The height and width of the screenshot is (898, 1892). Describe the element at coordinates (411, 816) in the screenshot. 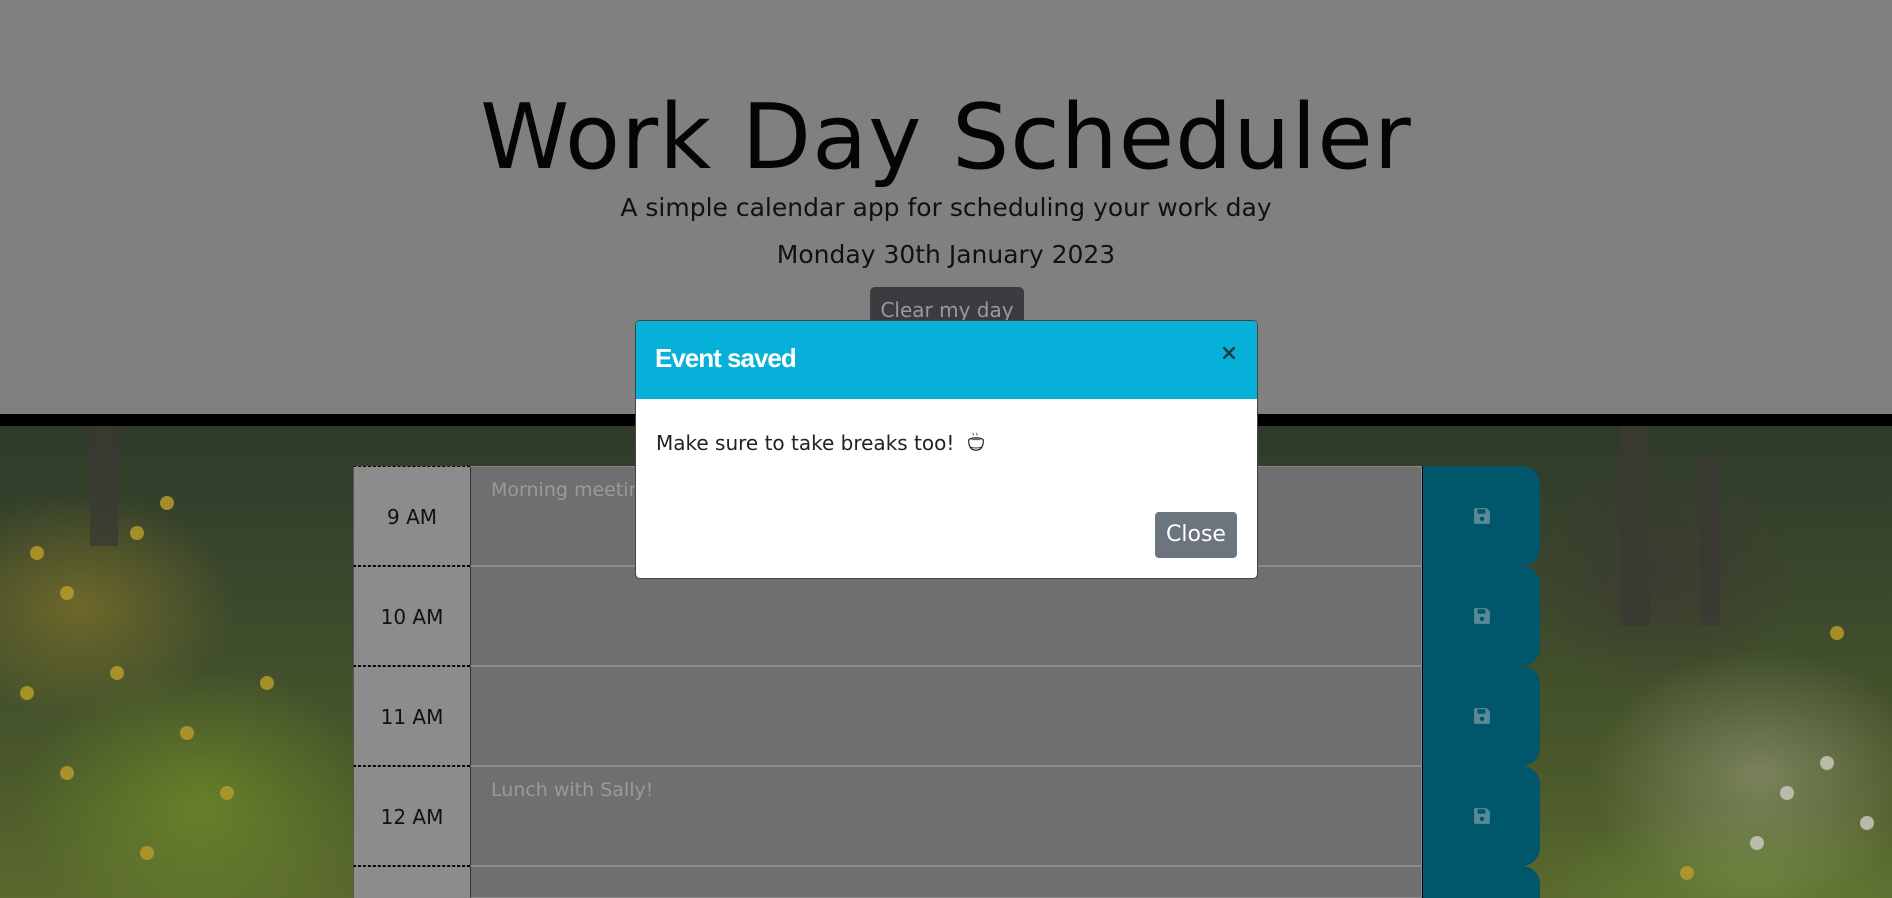

I see `hour-label: 12 AM` at that location.